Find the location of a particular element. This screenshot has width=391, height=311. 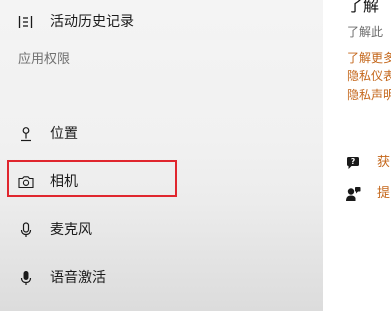

get-help-icon: ? is located at coordinates (353, 163).